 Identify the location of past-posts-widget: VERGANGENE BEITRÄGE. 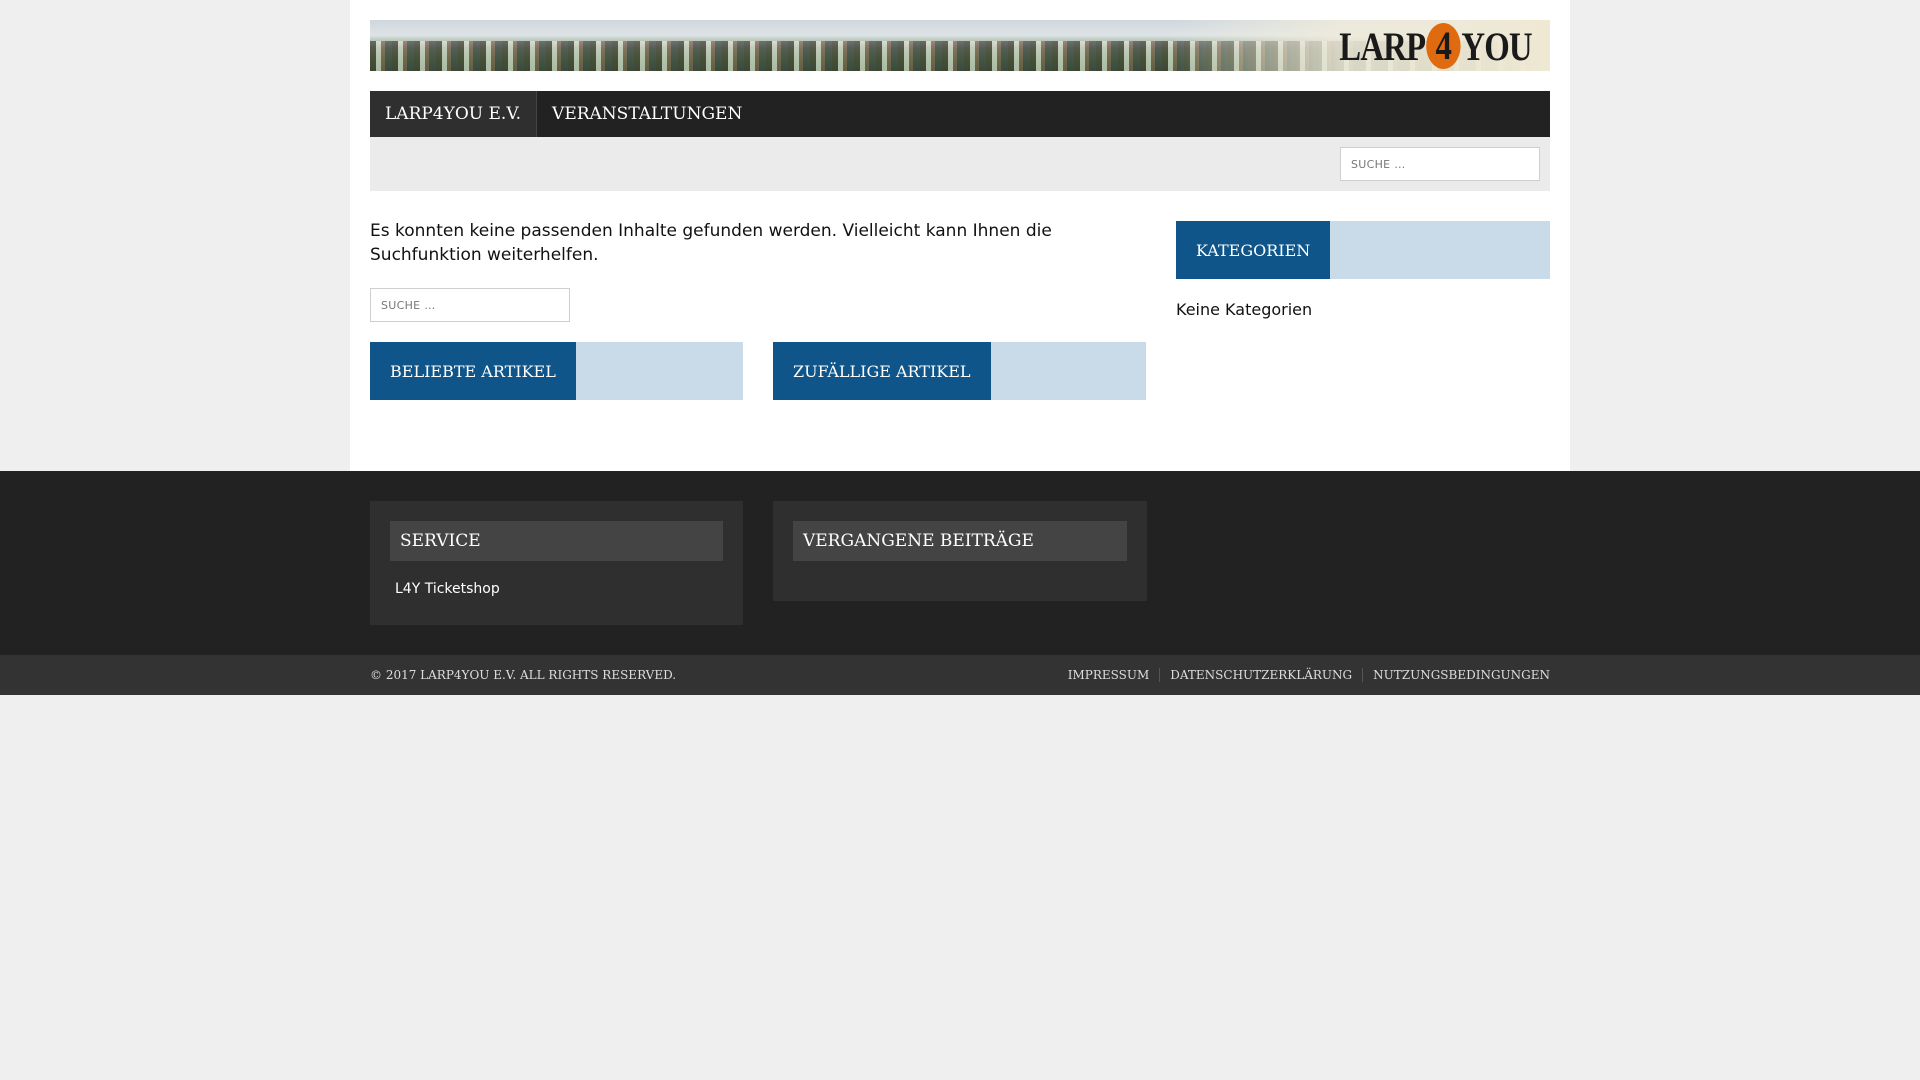
(960, 551).